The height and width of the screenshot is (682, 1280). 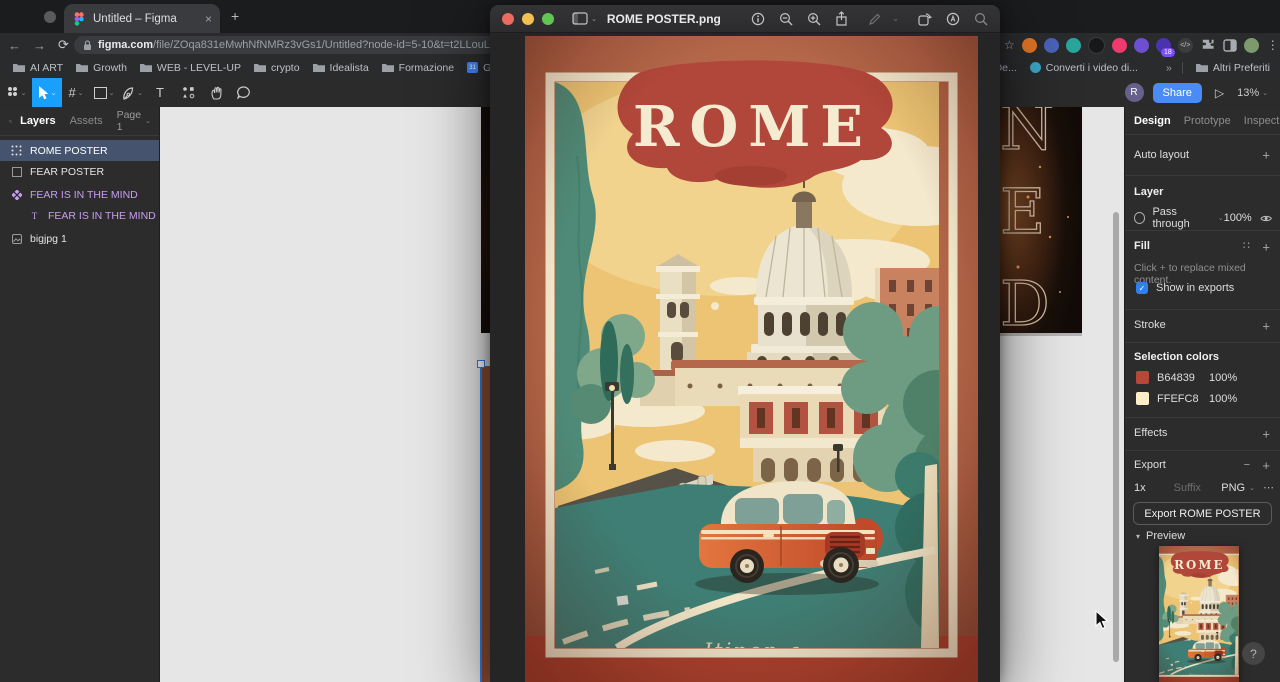 I want to click on show-in-exports-checkbox: ✓, so click(x=1142, y=288).